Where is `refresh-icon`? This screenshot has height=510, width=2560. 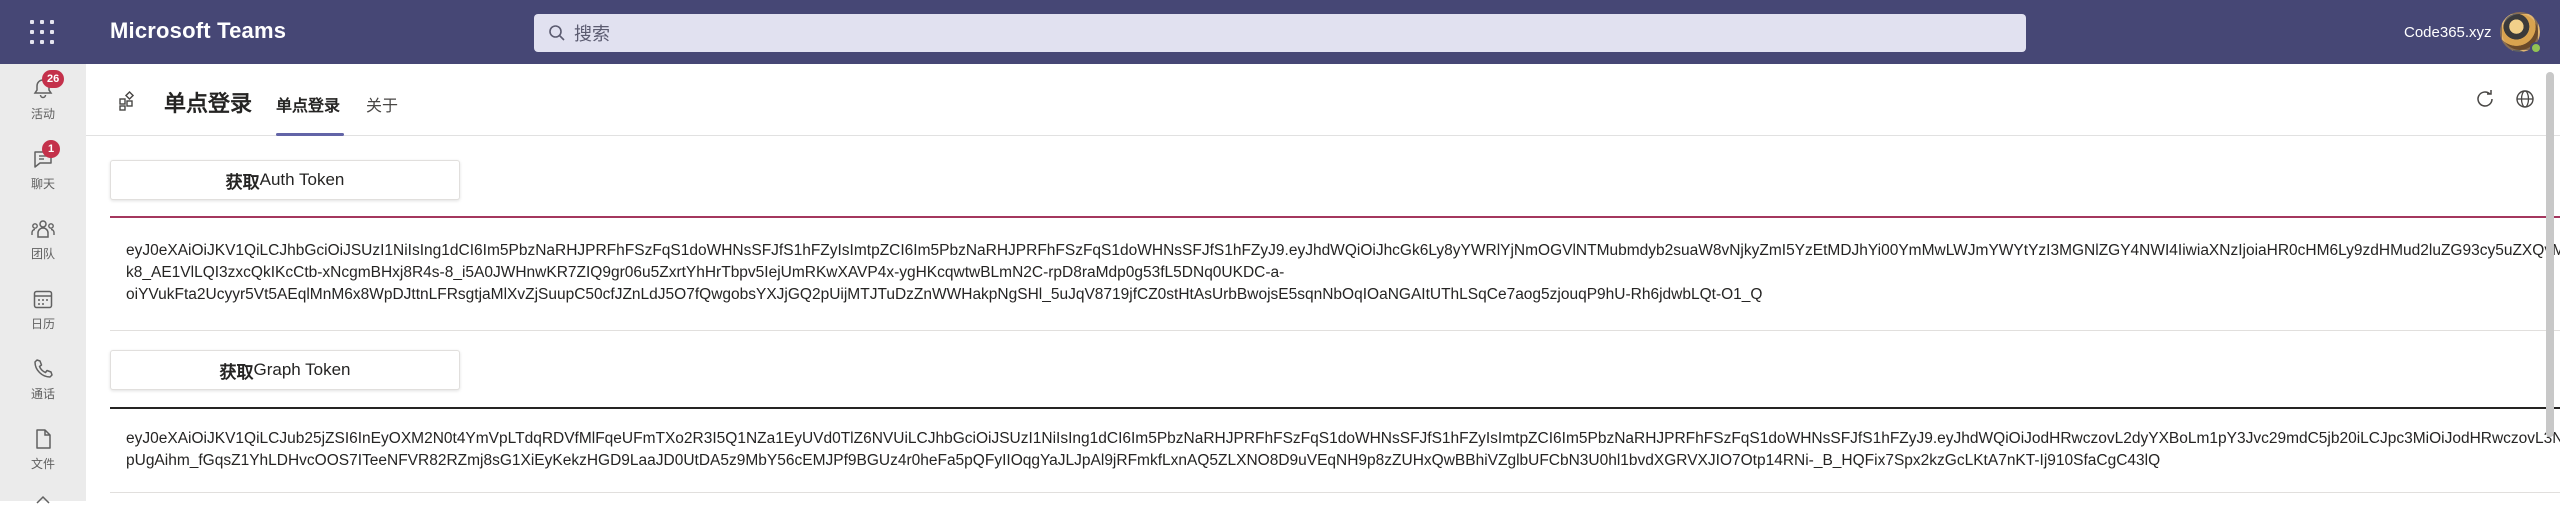
refresh-icon is located at coordinates (2485, 99).